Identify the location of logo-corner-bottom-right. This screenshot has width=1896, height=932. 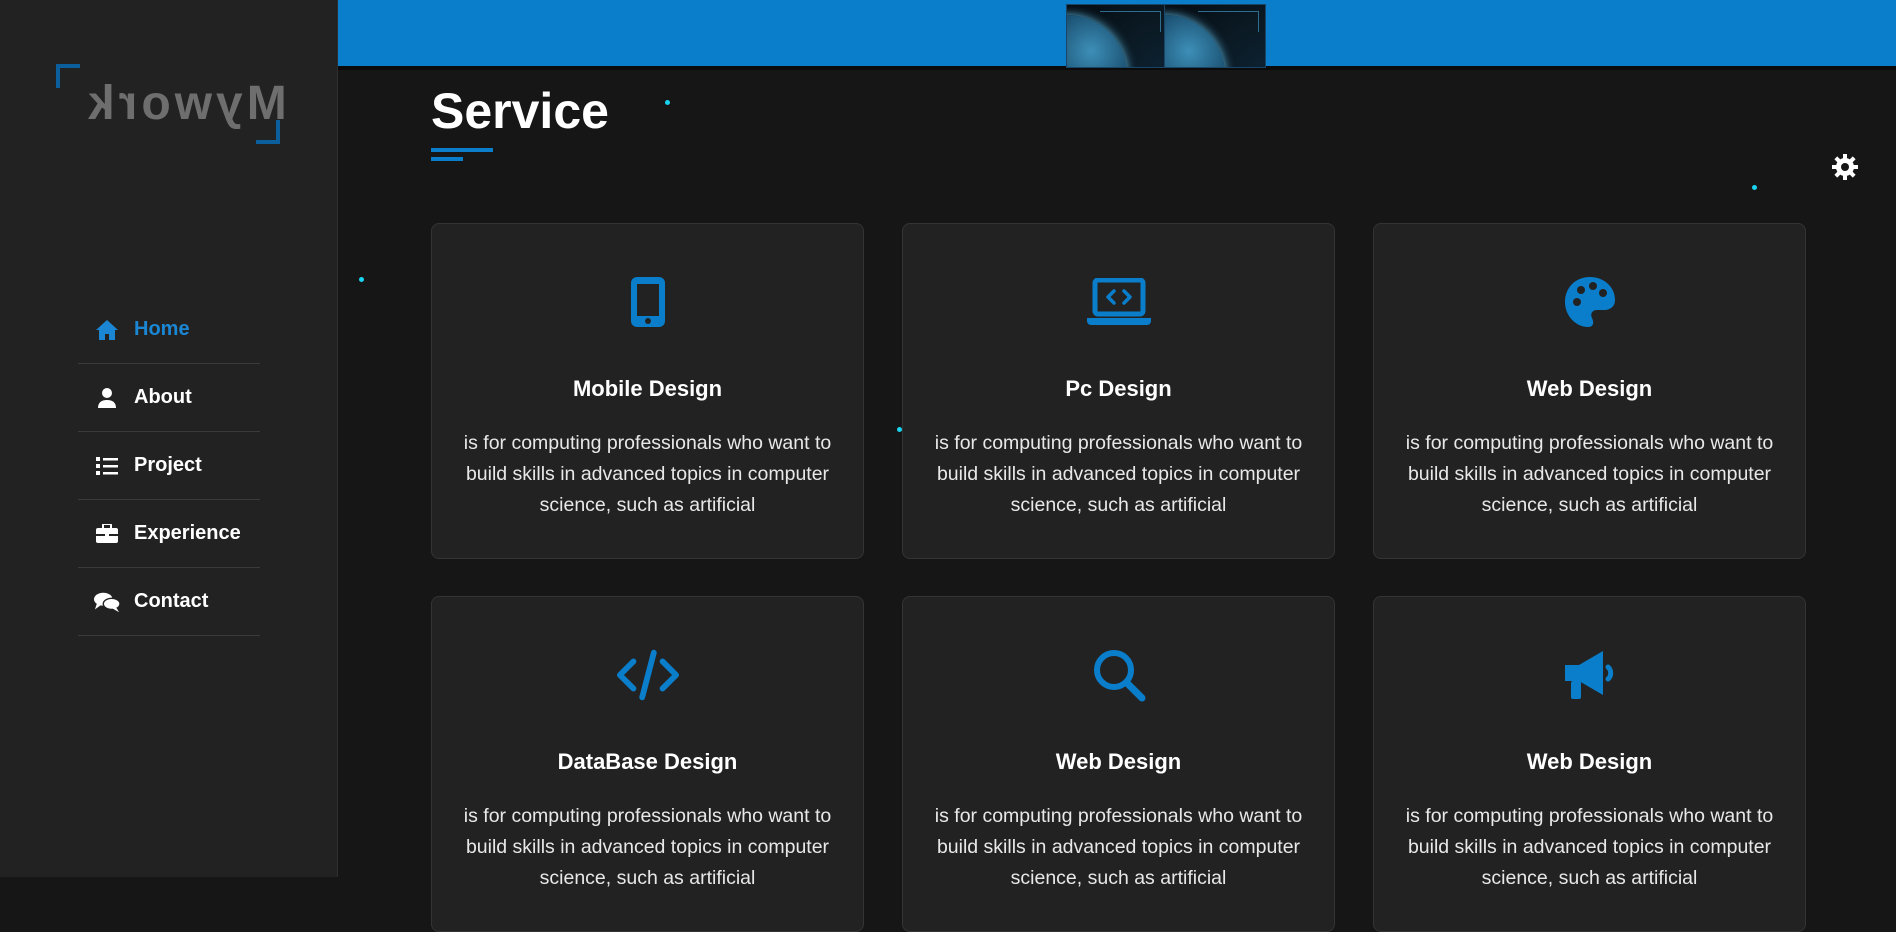
(268, 132).